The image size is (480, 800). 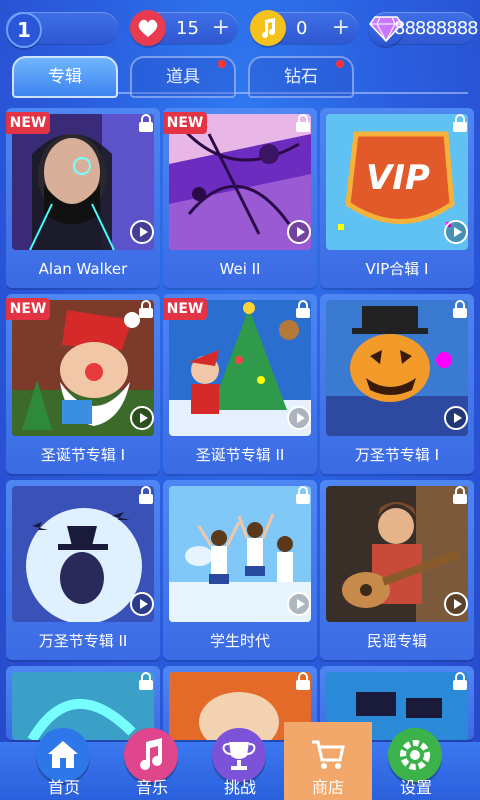 What do you see at coordinates (240, 77) in the screenshot?
I see `shop-tabs: 专辑 道具 钻石` at bounding box center [240, 77].